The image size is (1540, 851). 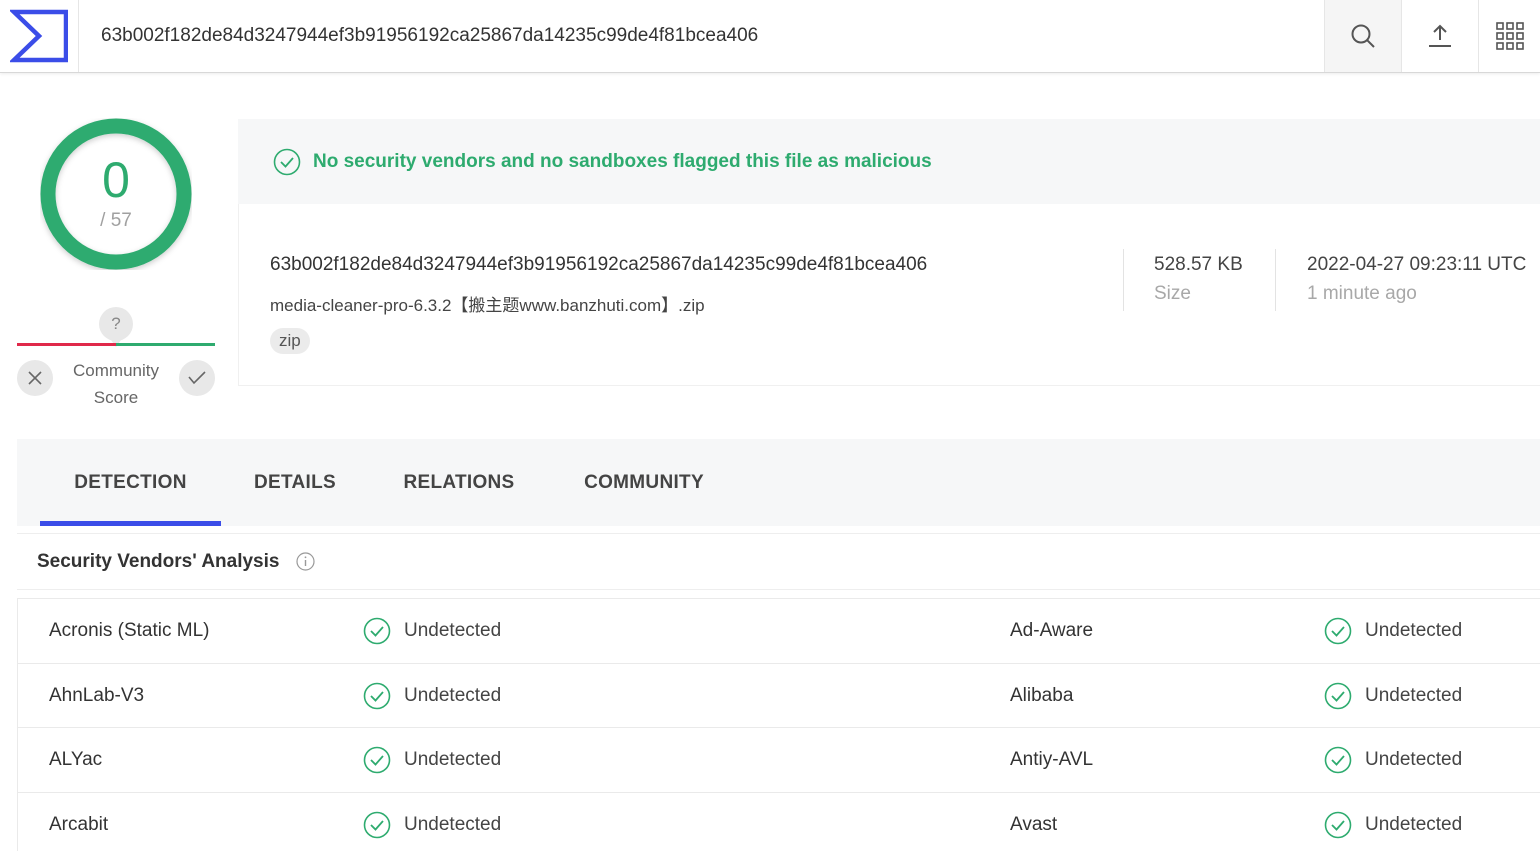 I want to click on apps-button, so click(x=1509, y=36).